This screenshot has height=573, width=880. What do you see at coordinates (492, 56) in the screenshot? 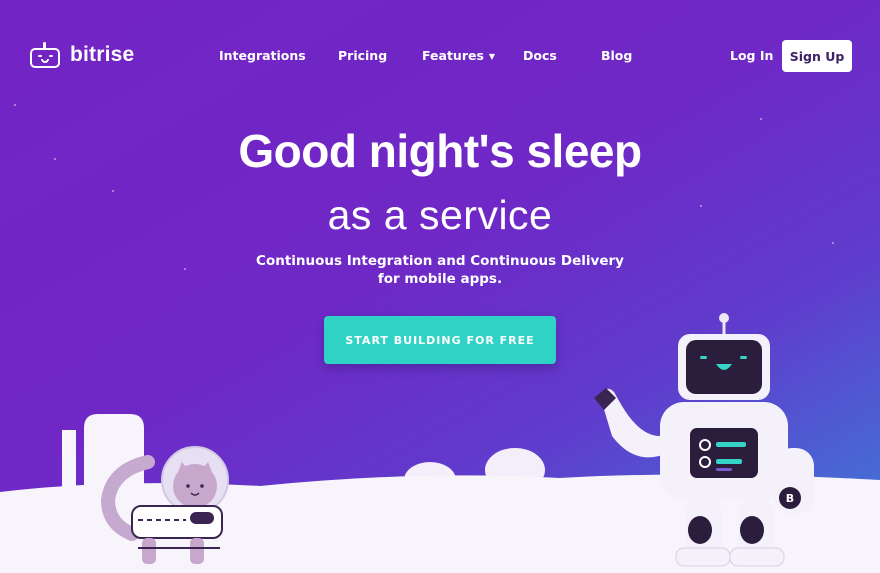
I see `chevron-down-icon: ▼` at bounding box center [492, 56].